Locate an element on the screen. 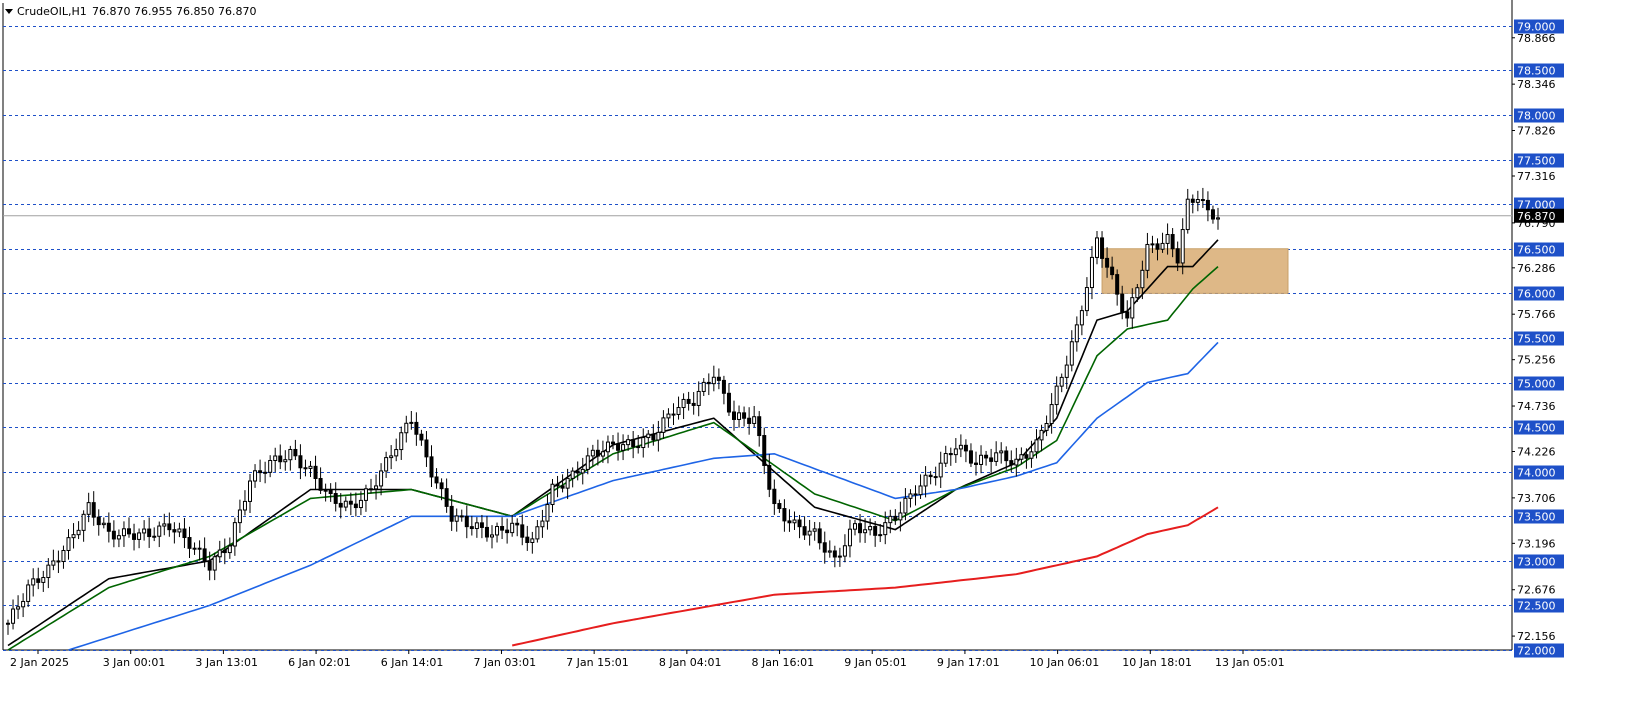 This screenshot has width=1651, height=706. level-tag-label: 77.500 is located at coordinates (1536, 161).